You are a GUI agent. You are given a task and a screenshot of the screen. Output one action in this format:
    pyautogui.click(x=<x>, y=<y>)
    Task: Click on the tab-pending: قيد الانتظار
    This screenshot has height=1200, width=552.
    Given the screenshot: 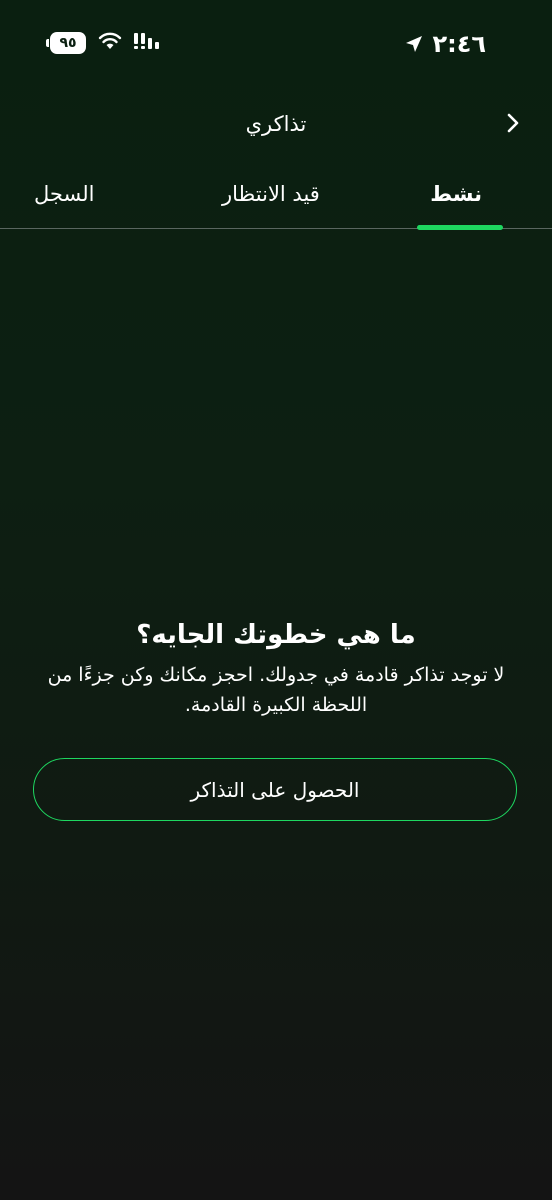 What is the action you would take?
    pyautogui.click(x=271, y=194)
    